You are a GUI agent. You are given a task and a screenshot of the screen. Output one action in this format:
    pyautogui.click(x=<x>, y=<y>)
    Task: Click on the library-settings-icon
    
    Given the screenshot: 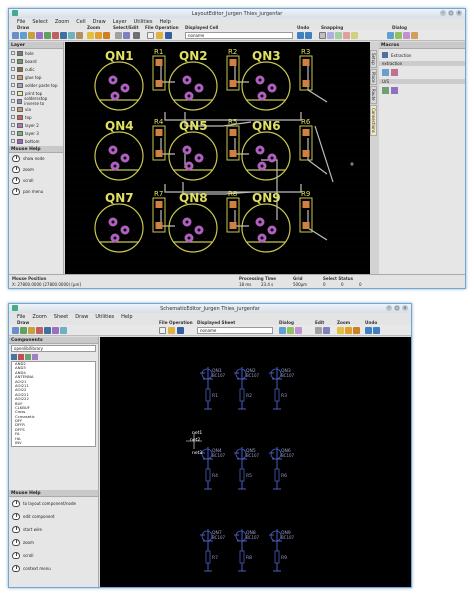 What is the action you would take?
    pyautogui.click(x=35, y=357)
    